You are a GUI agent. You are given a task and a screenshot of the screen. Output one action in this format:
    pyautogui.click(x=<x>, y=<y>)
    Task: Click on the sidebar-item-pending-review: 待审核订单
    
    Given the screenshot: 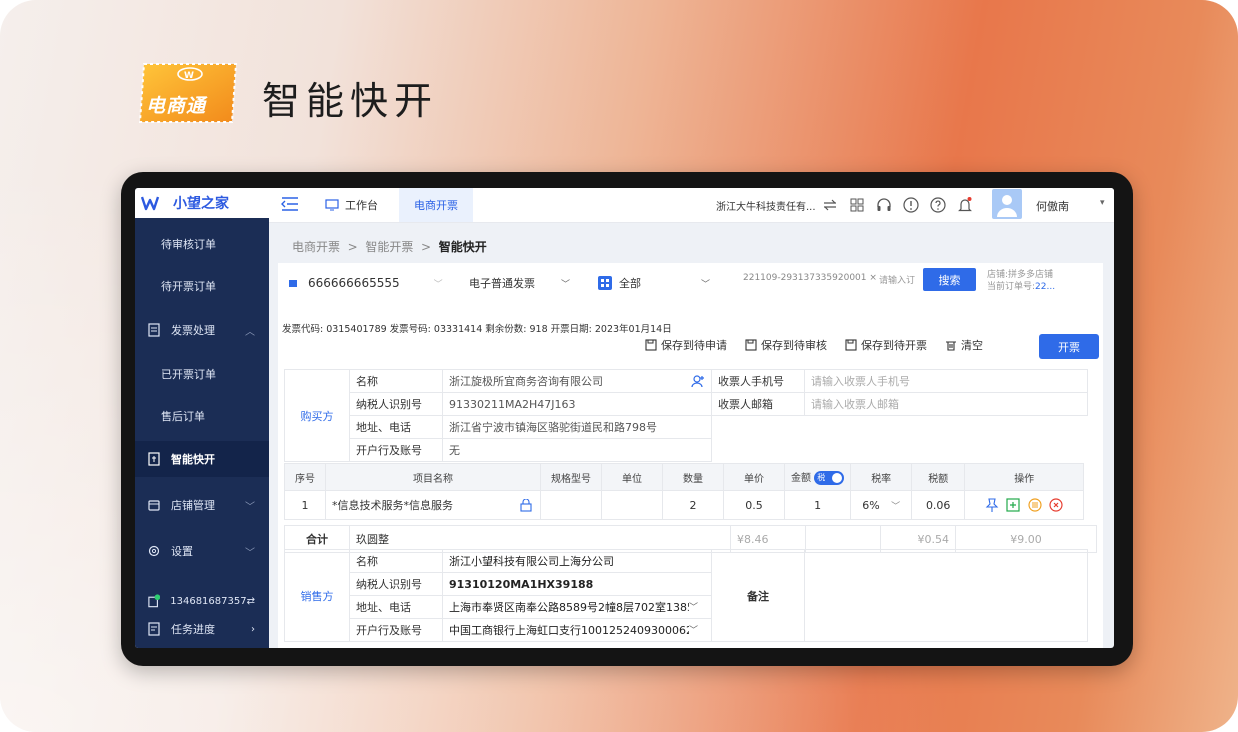 What is the action you would take?
    pyautogui.click(x=202, y=244)
    